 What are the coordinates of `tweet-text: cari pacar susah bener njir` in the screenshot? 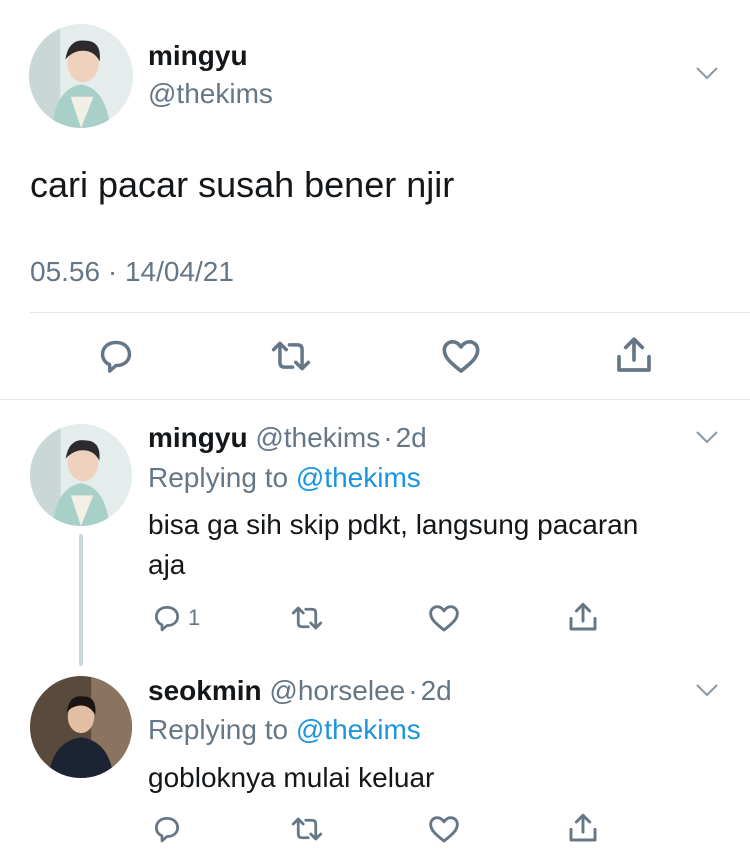 It's located at (242, 184).